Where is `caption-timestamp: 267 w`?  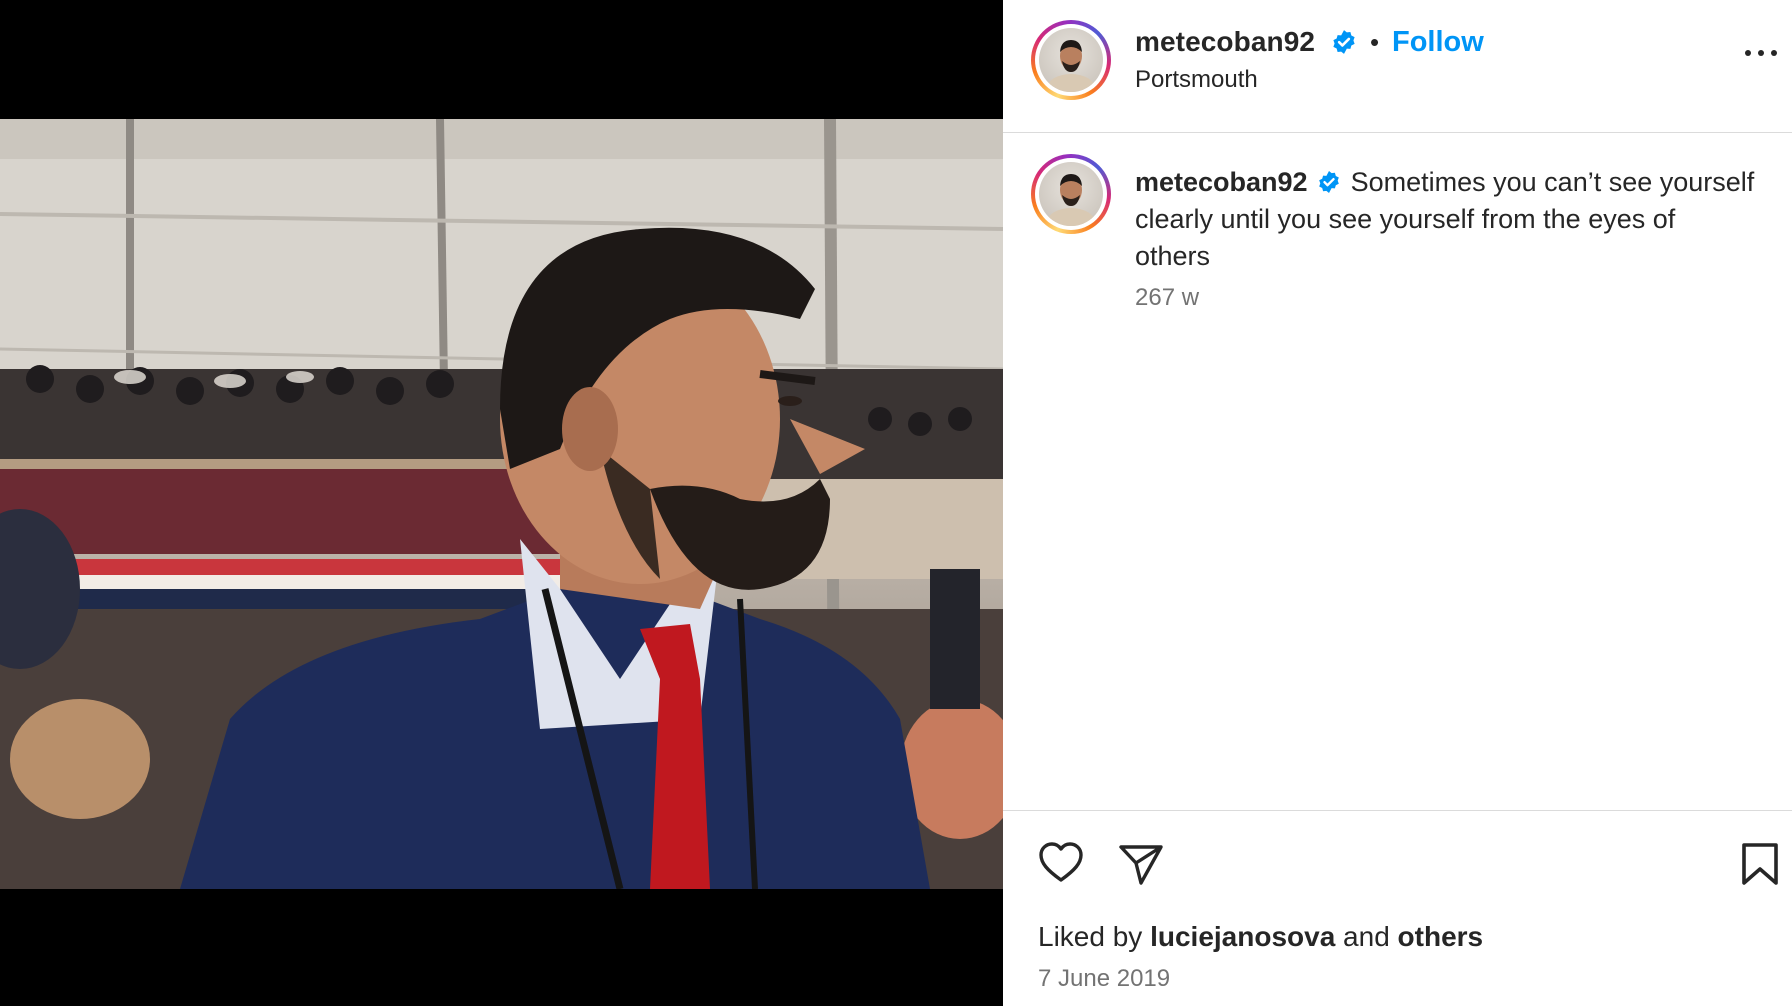
caption-timestamp: 267 w is located at coordinates (1167, 298).